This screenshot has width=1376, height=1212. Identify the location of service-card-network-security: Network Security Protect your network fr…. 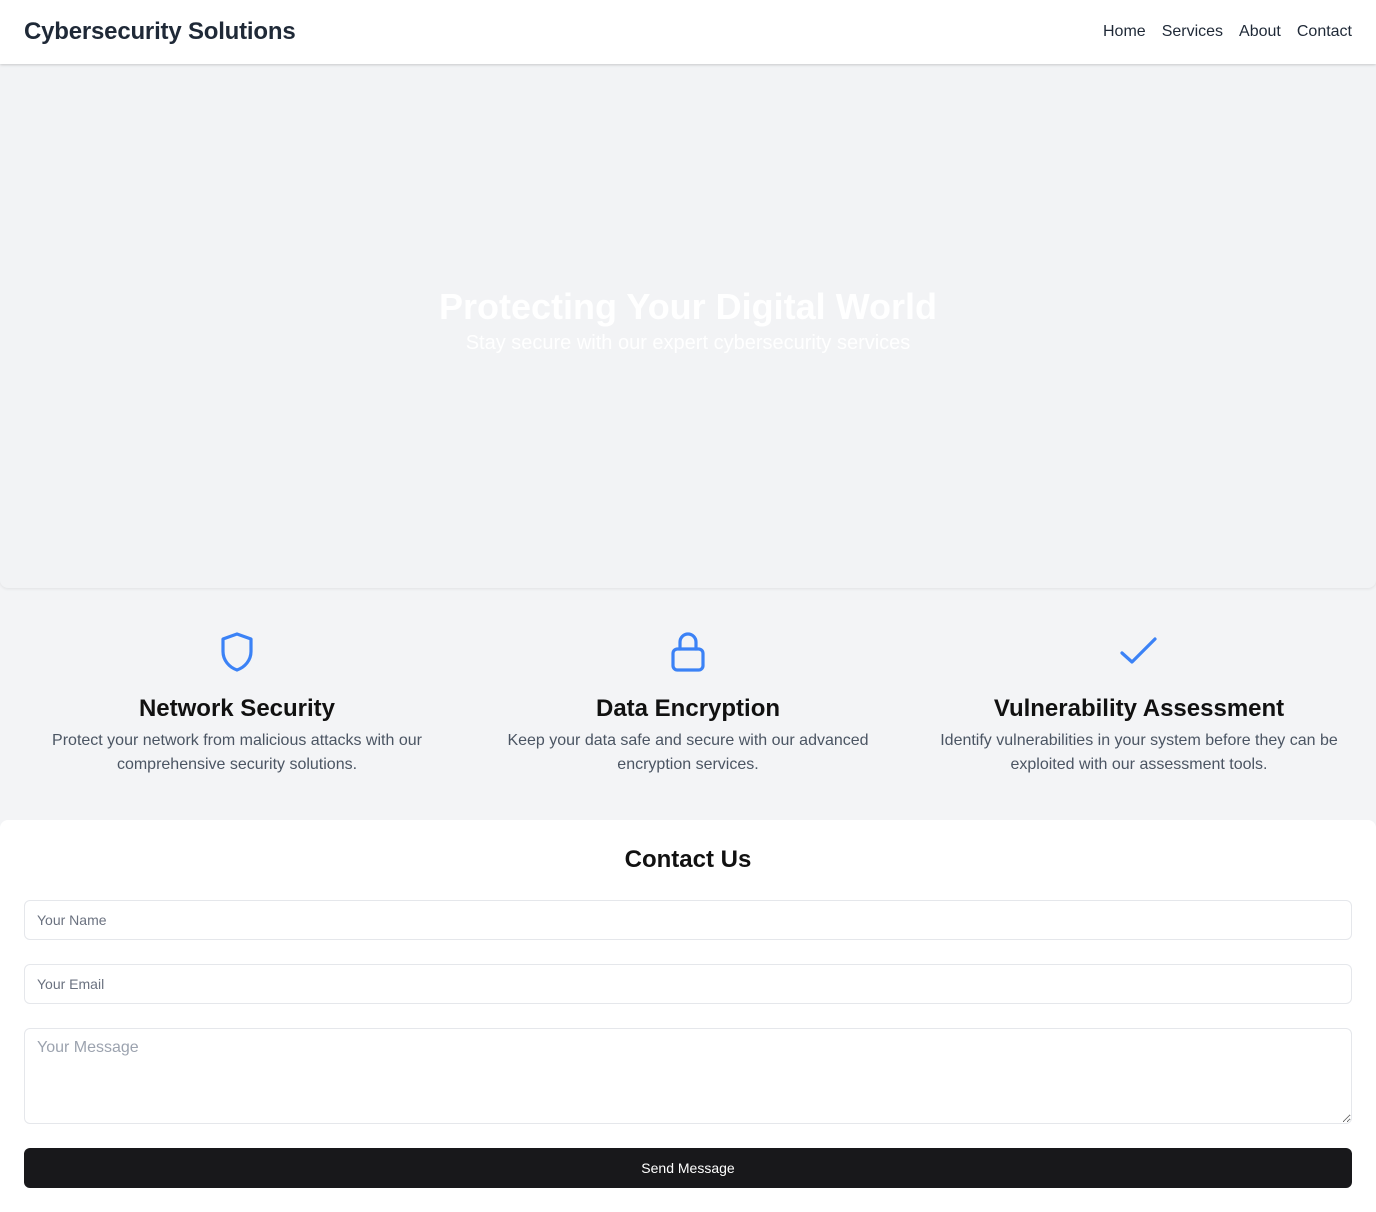
(237, 724).